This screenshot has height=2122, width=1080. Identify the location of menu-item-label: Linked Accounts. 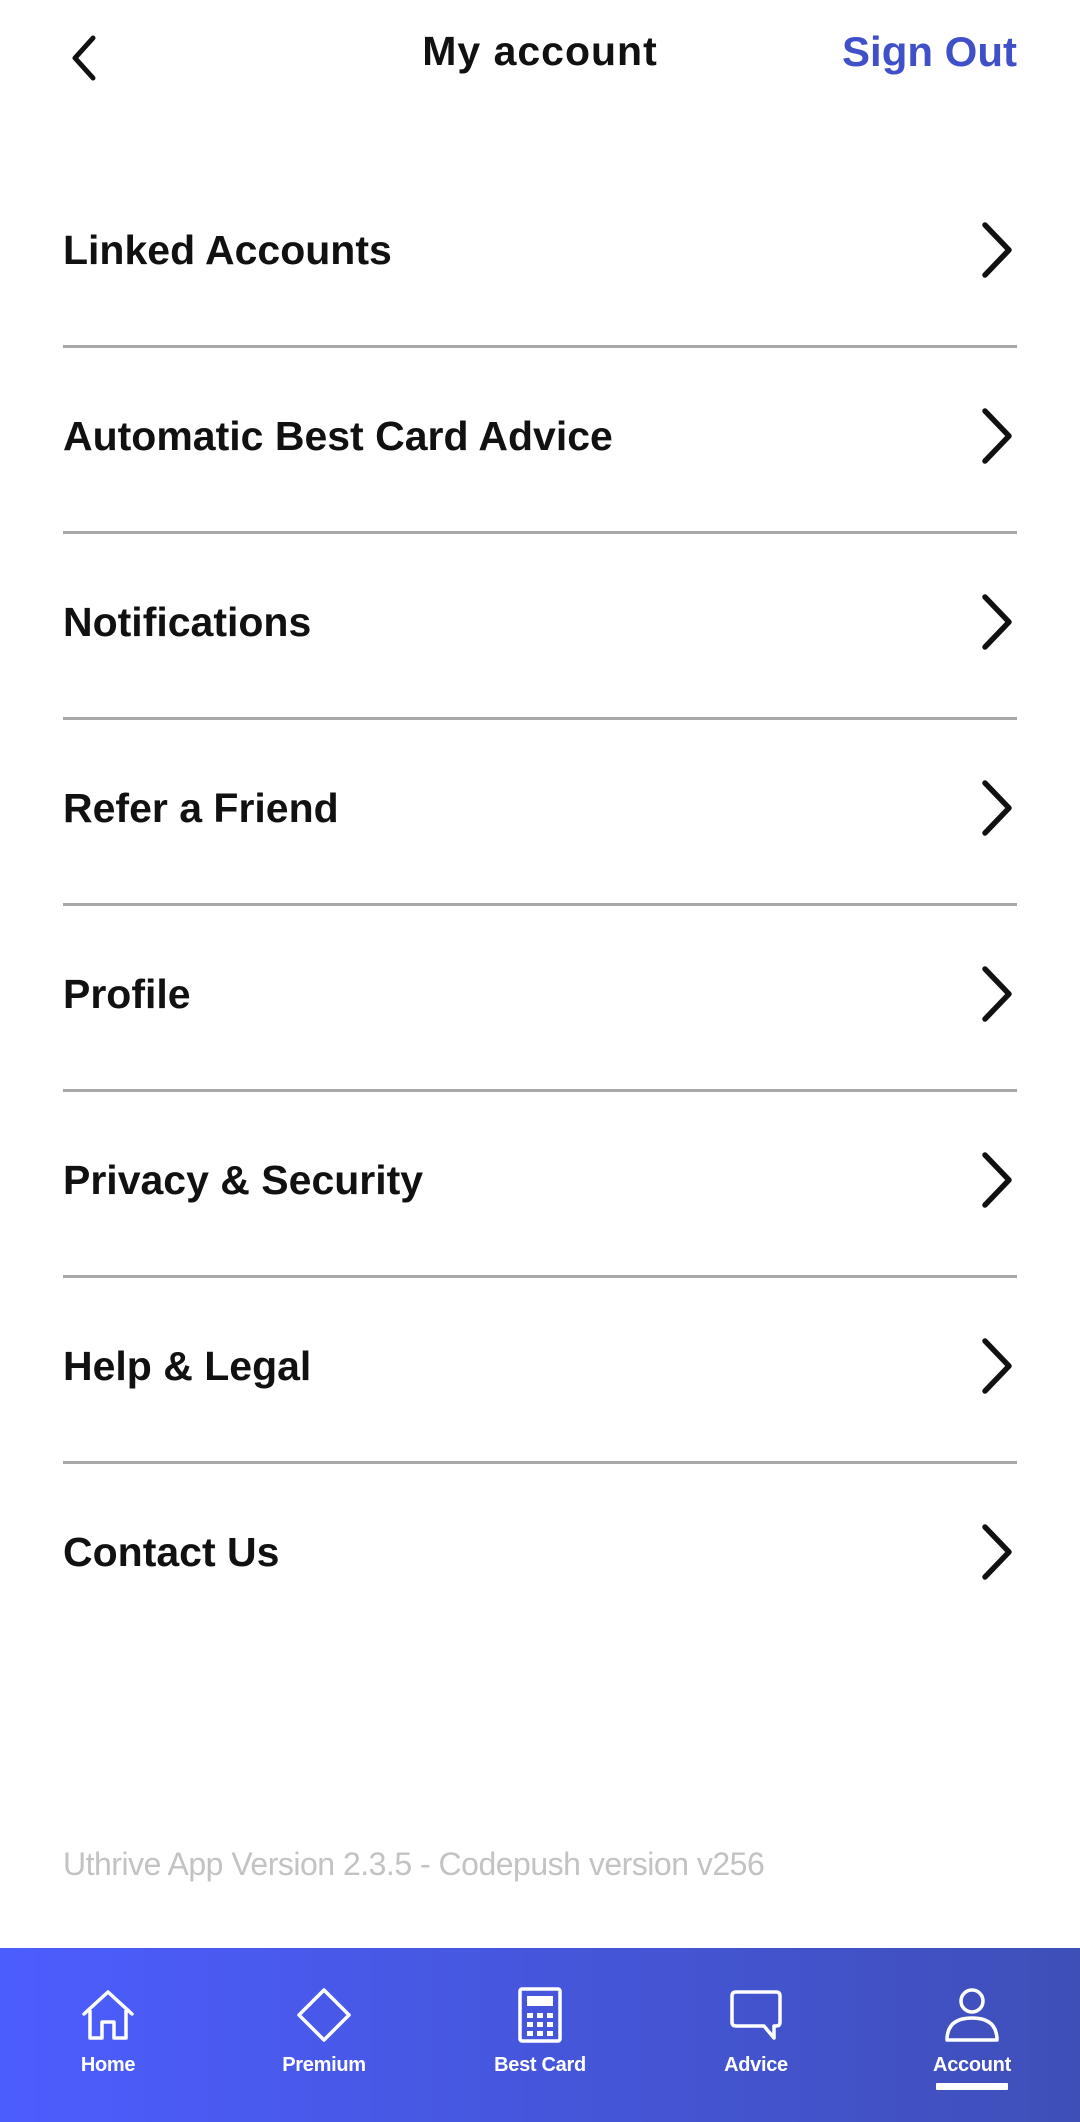
(227, 249).